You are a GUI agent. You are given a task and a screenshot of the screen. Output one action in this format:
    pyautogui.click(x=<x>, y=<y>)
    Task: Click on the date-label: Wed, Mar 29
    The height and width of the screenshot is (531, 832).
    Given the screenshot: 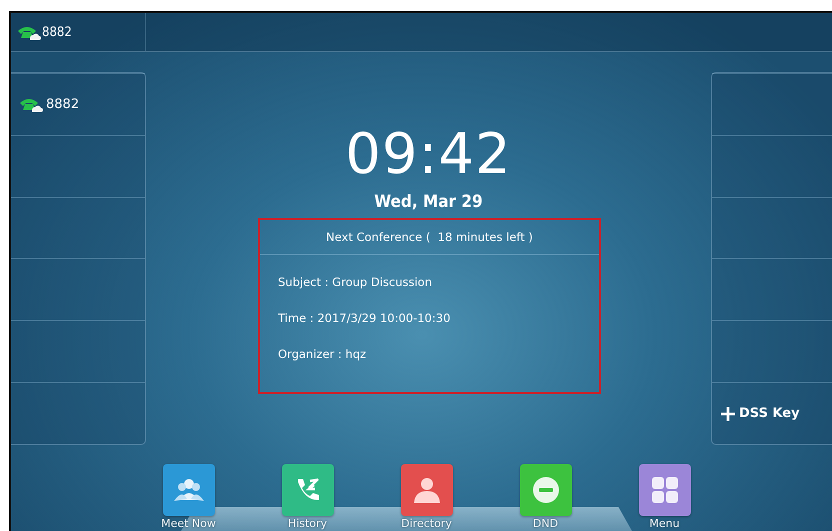 What is the action you would take?
    pyautogui.click(x=428, y=202)
    